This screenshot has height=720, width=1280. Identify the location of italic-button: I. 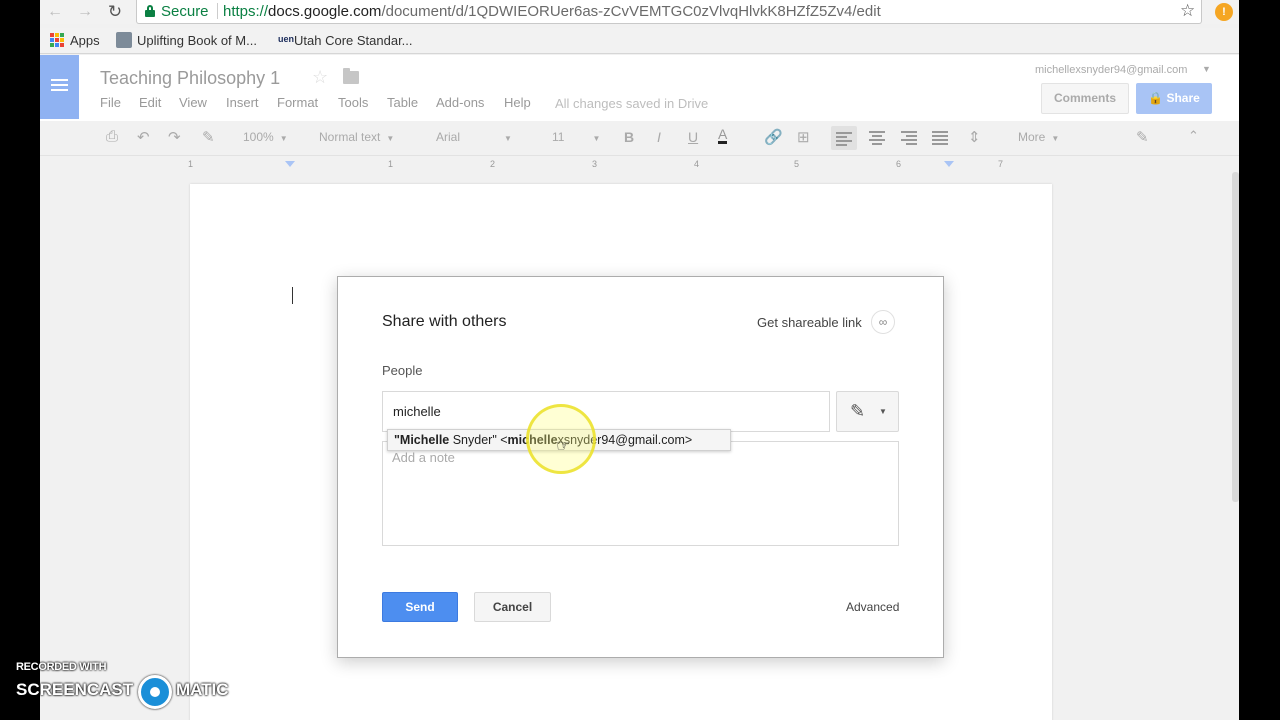
(659, 137).